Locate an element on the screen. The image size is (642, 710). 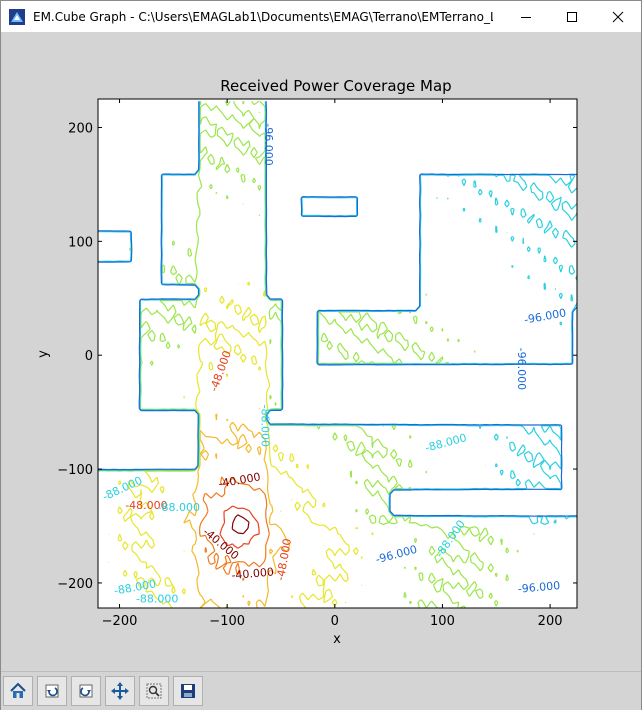
maximize-button is located at coordinates (572, 16).